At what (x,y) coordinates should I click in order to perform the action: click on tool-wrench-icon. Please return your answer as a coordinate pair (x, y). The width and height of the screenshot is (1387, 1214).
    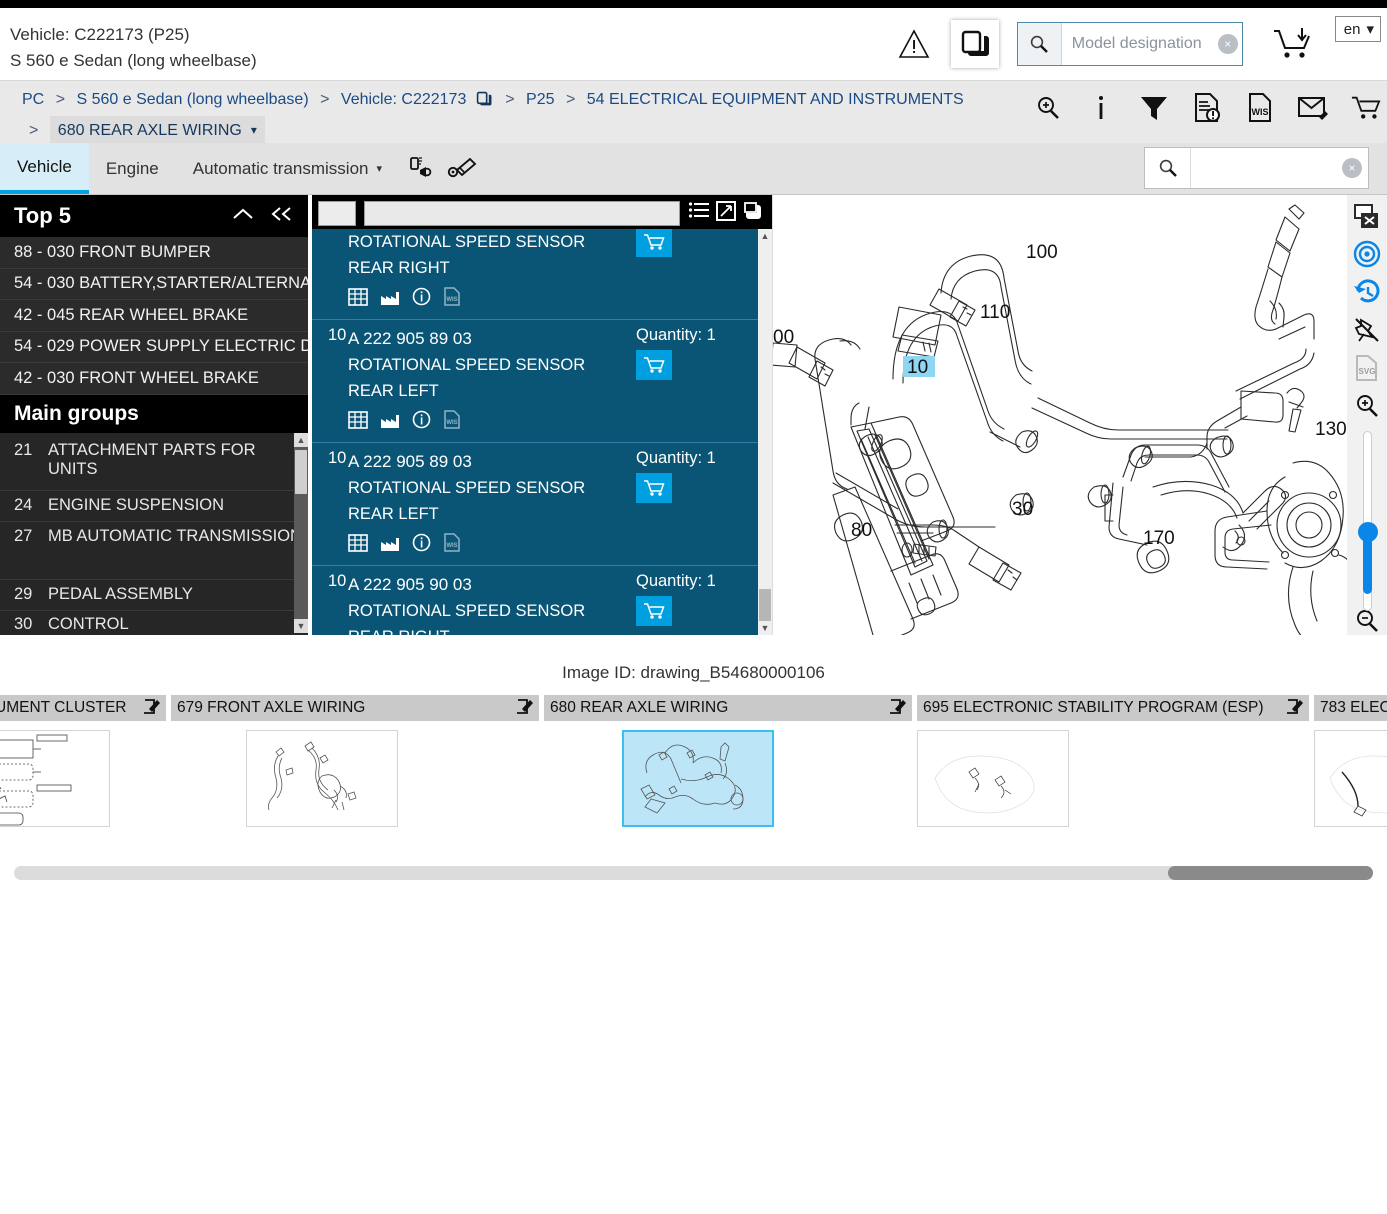
    Looking at the image, I should click on (462, 168).